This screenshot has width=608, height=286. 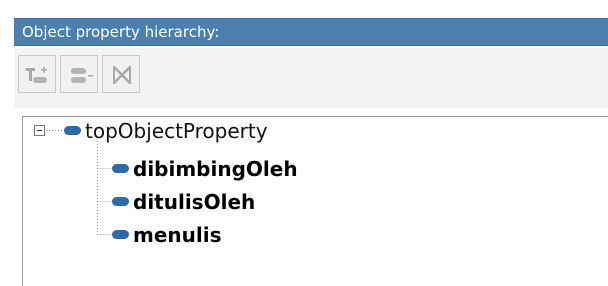 I want to click on tree-node-label: topObjectProperty, so click(x=176, y=131).